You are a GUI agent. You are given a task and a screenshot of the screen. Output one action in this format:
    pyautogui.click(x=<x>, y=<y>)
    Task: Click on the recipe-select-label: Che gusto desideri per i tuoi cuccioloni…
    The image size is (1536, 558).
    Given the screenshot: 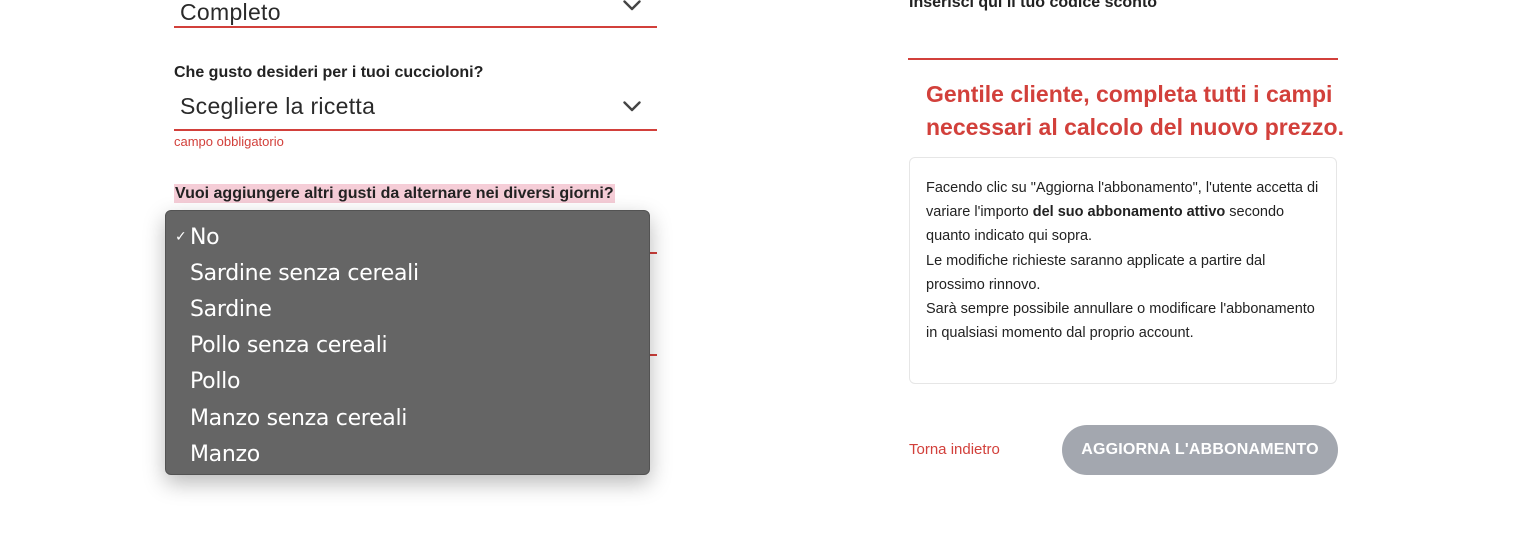 What is the action you would take?
    pyautogui.click(x=329, y=72)
    